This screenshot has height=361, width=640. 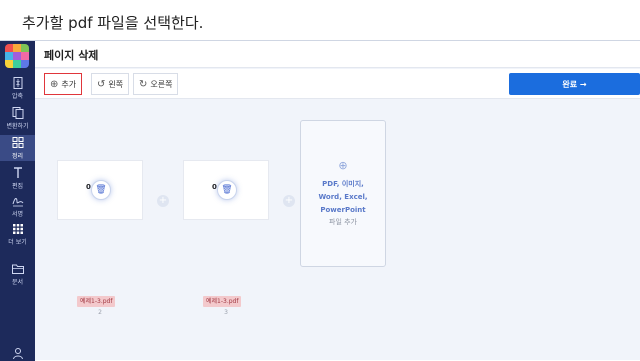 I want to click on page-number: 2, so click(x=100, y=312).